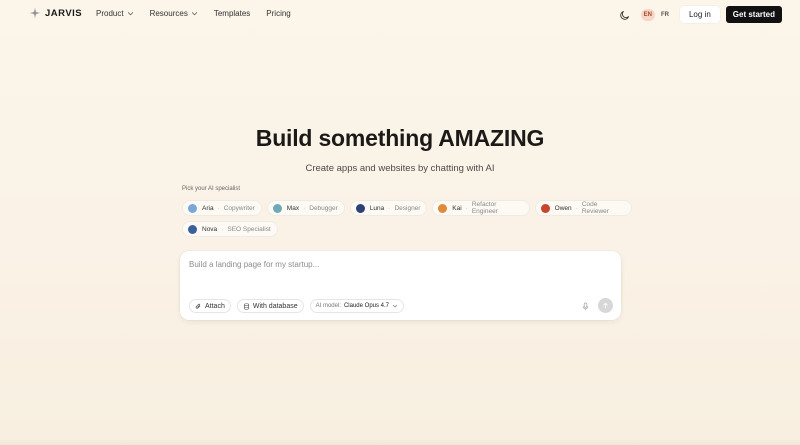  I want to click on specialist-role: Code Reviewer, so click(595, 208).